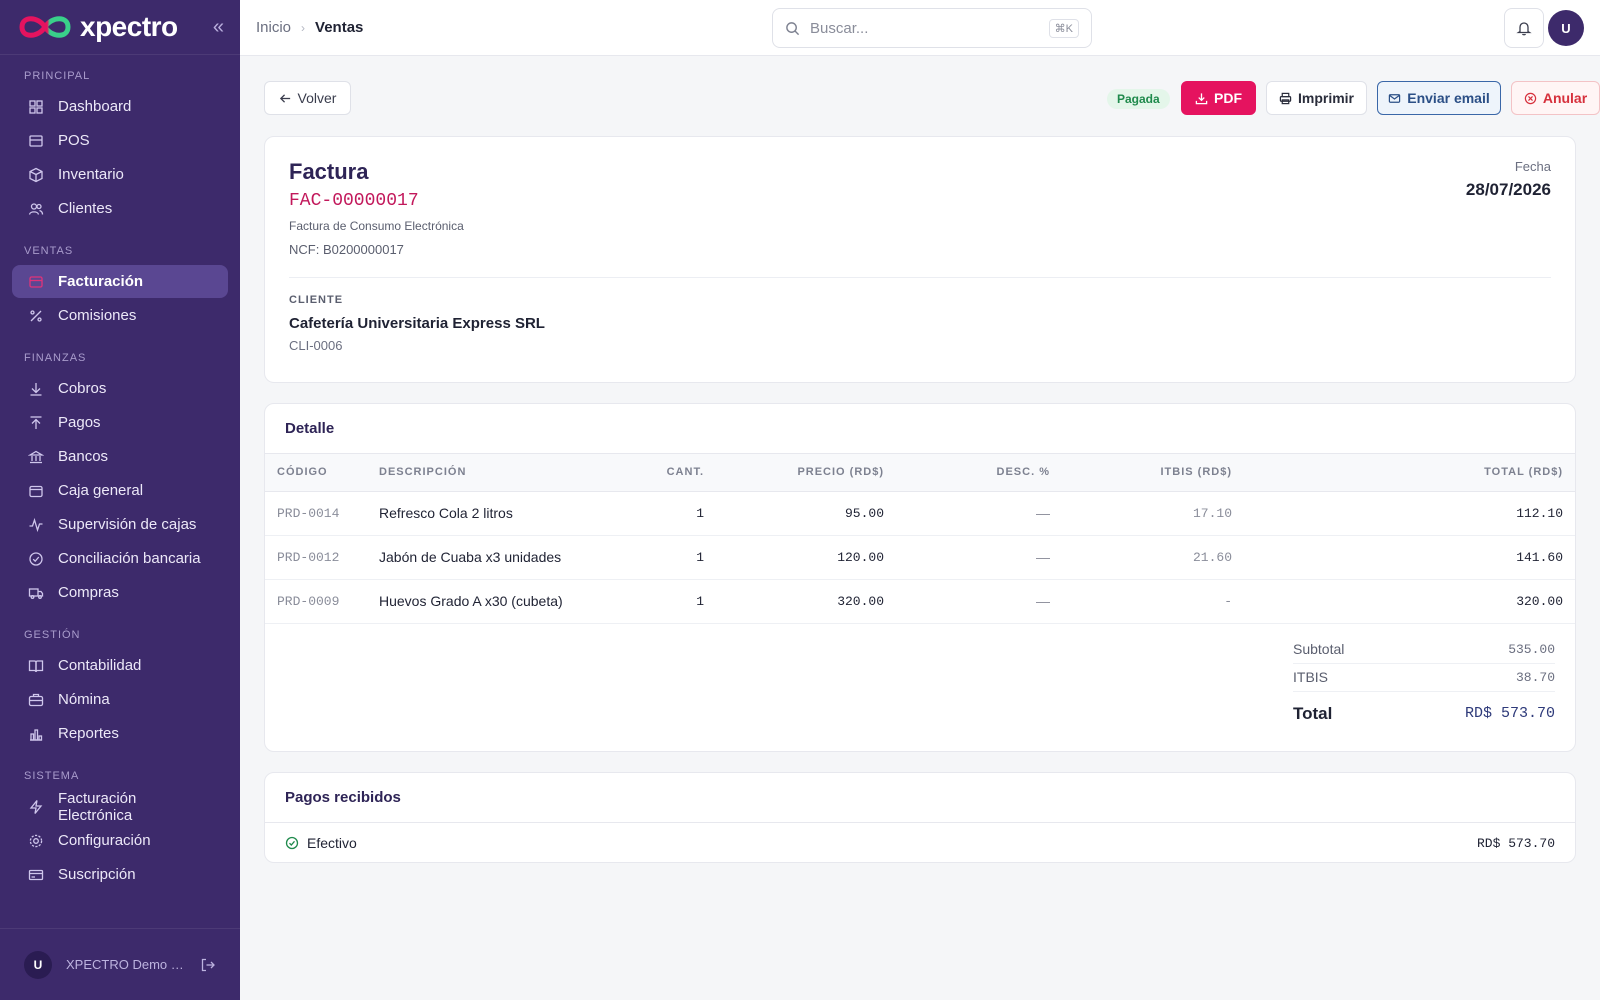 The height and width of the screenshot is (1000, 1600). What do you see at coordinates (1555, 98) in the screenshot?
I see `void-button: Anular` at bounding box center [1555, 98].